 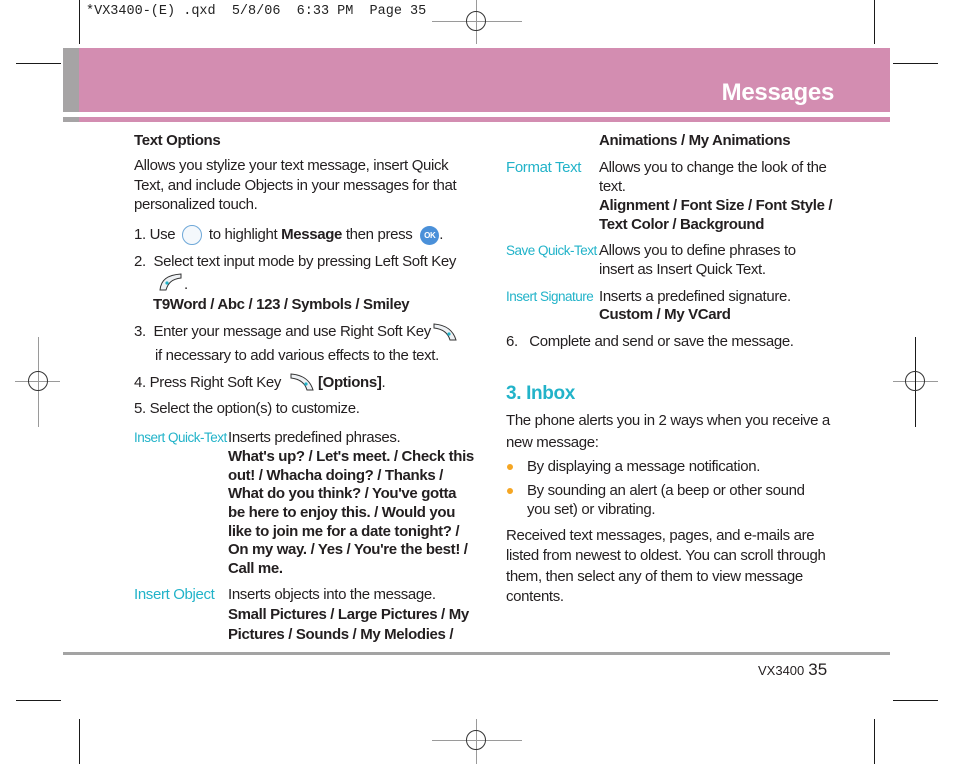 I want to click on footer-rule, so click(x=476, y=653).